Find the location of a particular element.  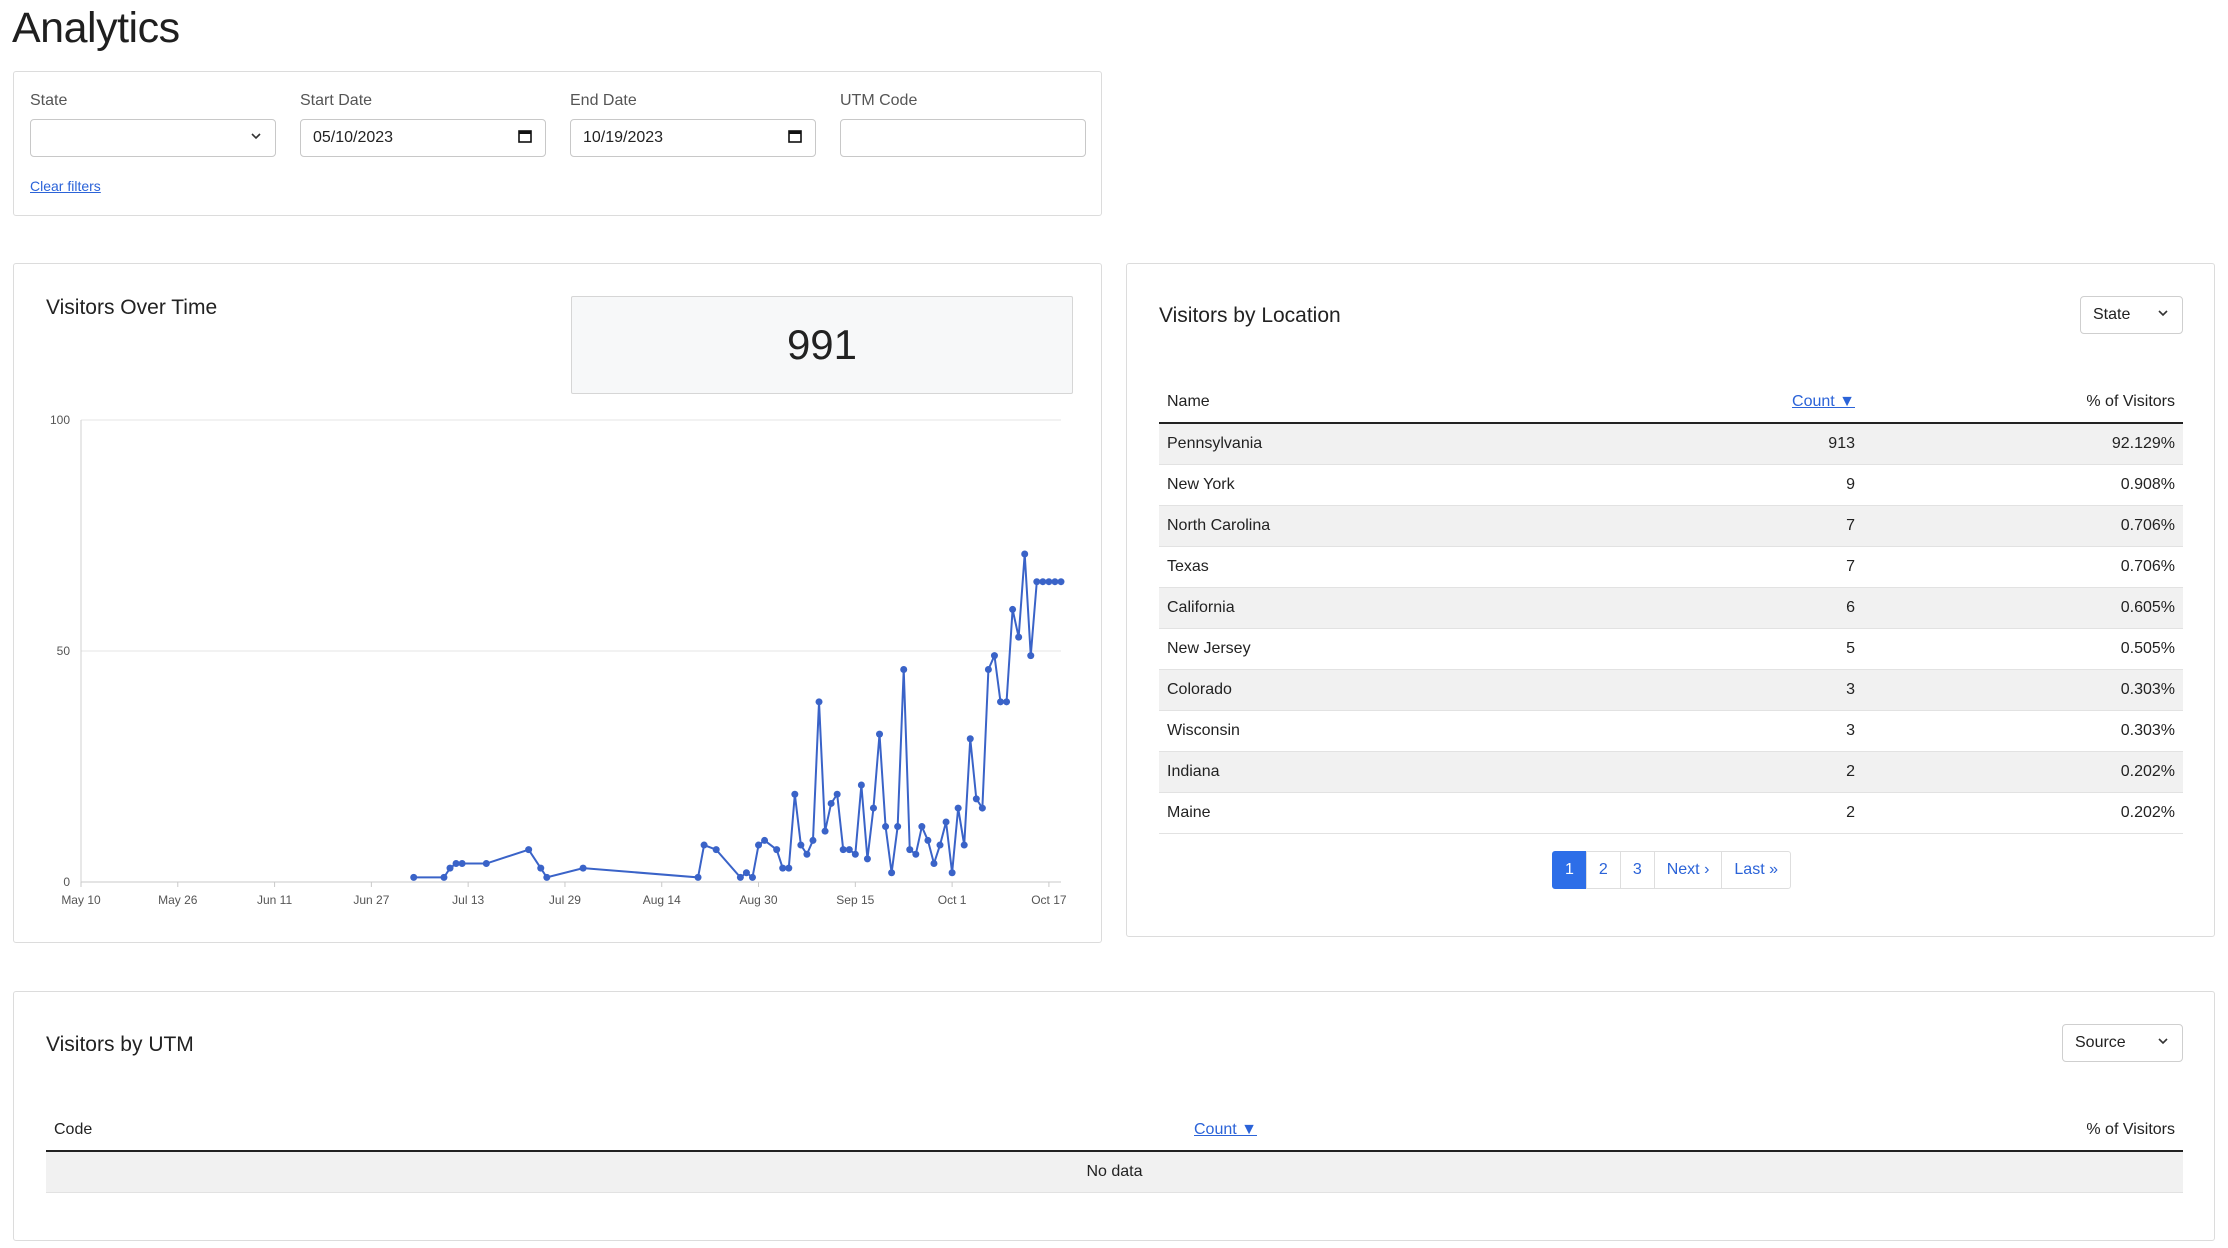

cell-count: 9 is located at coordinates (1799, 485).